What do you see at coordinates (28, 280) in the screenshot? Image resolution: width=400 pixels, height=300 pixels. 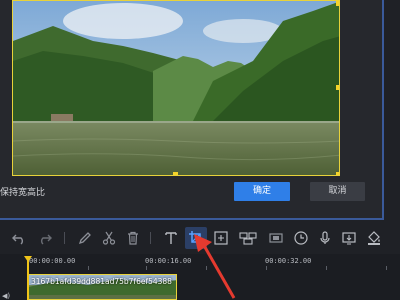 I see `playhead` at bounding box center [28, 280].